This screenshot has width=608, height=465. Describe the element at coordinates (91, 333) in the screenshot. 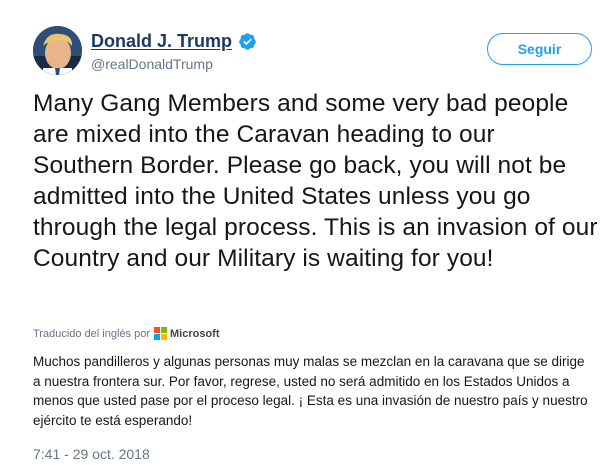

I see `translation-label: Traducido del inglés por` at that location.